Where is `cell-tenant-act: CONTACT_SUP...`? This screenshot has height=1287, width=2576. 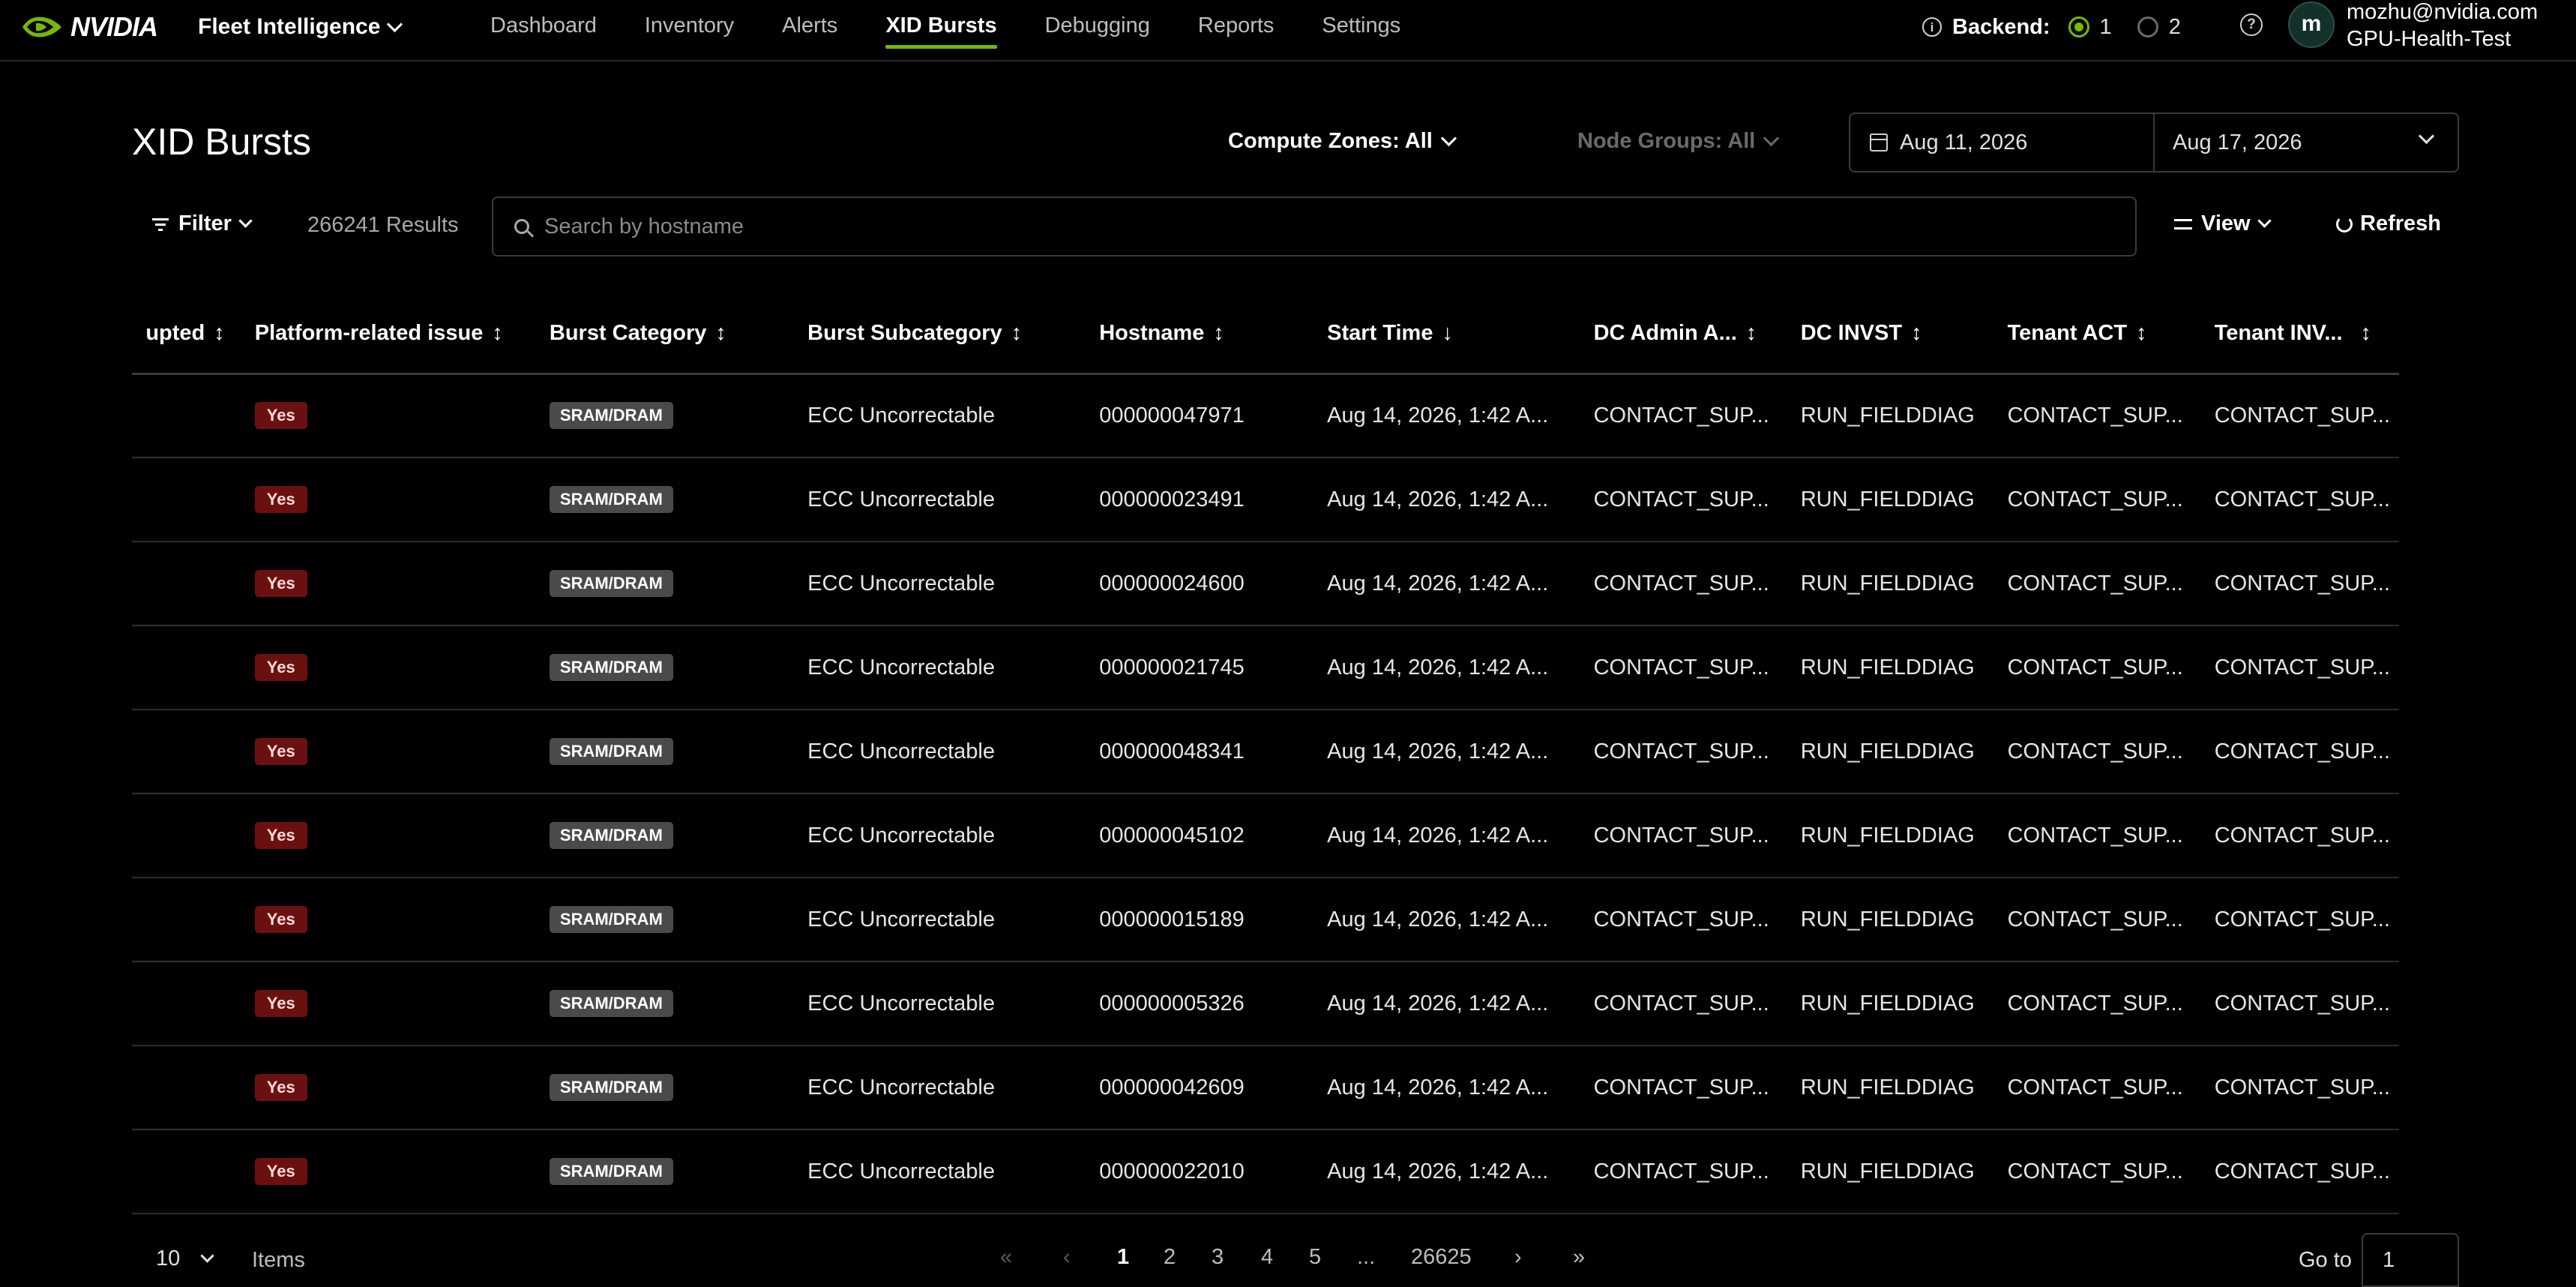
cell-tenant-act: CONTACT_SUP... is located at coordinates (2099, 668).